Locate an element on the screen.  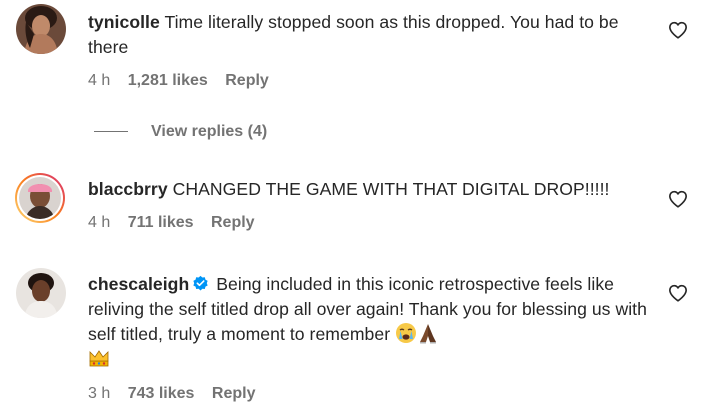
comment-meta: 4 h 1,281 likes Reply is located at coordinates (368, 81).